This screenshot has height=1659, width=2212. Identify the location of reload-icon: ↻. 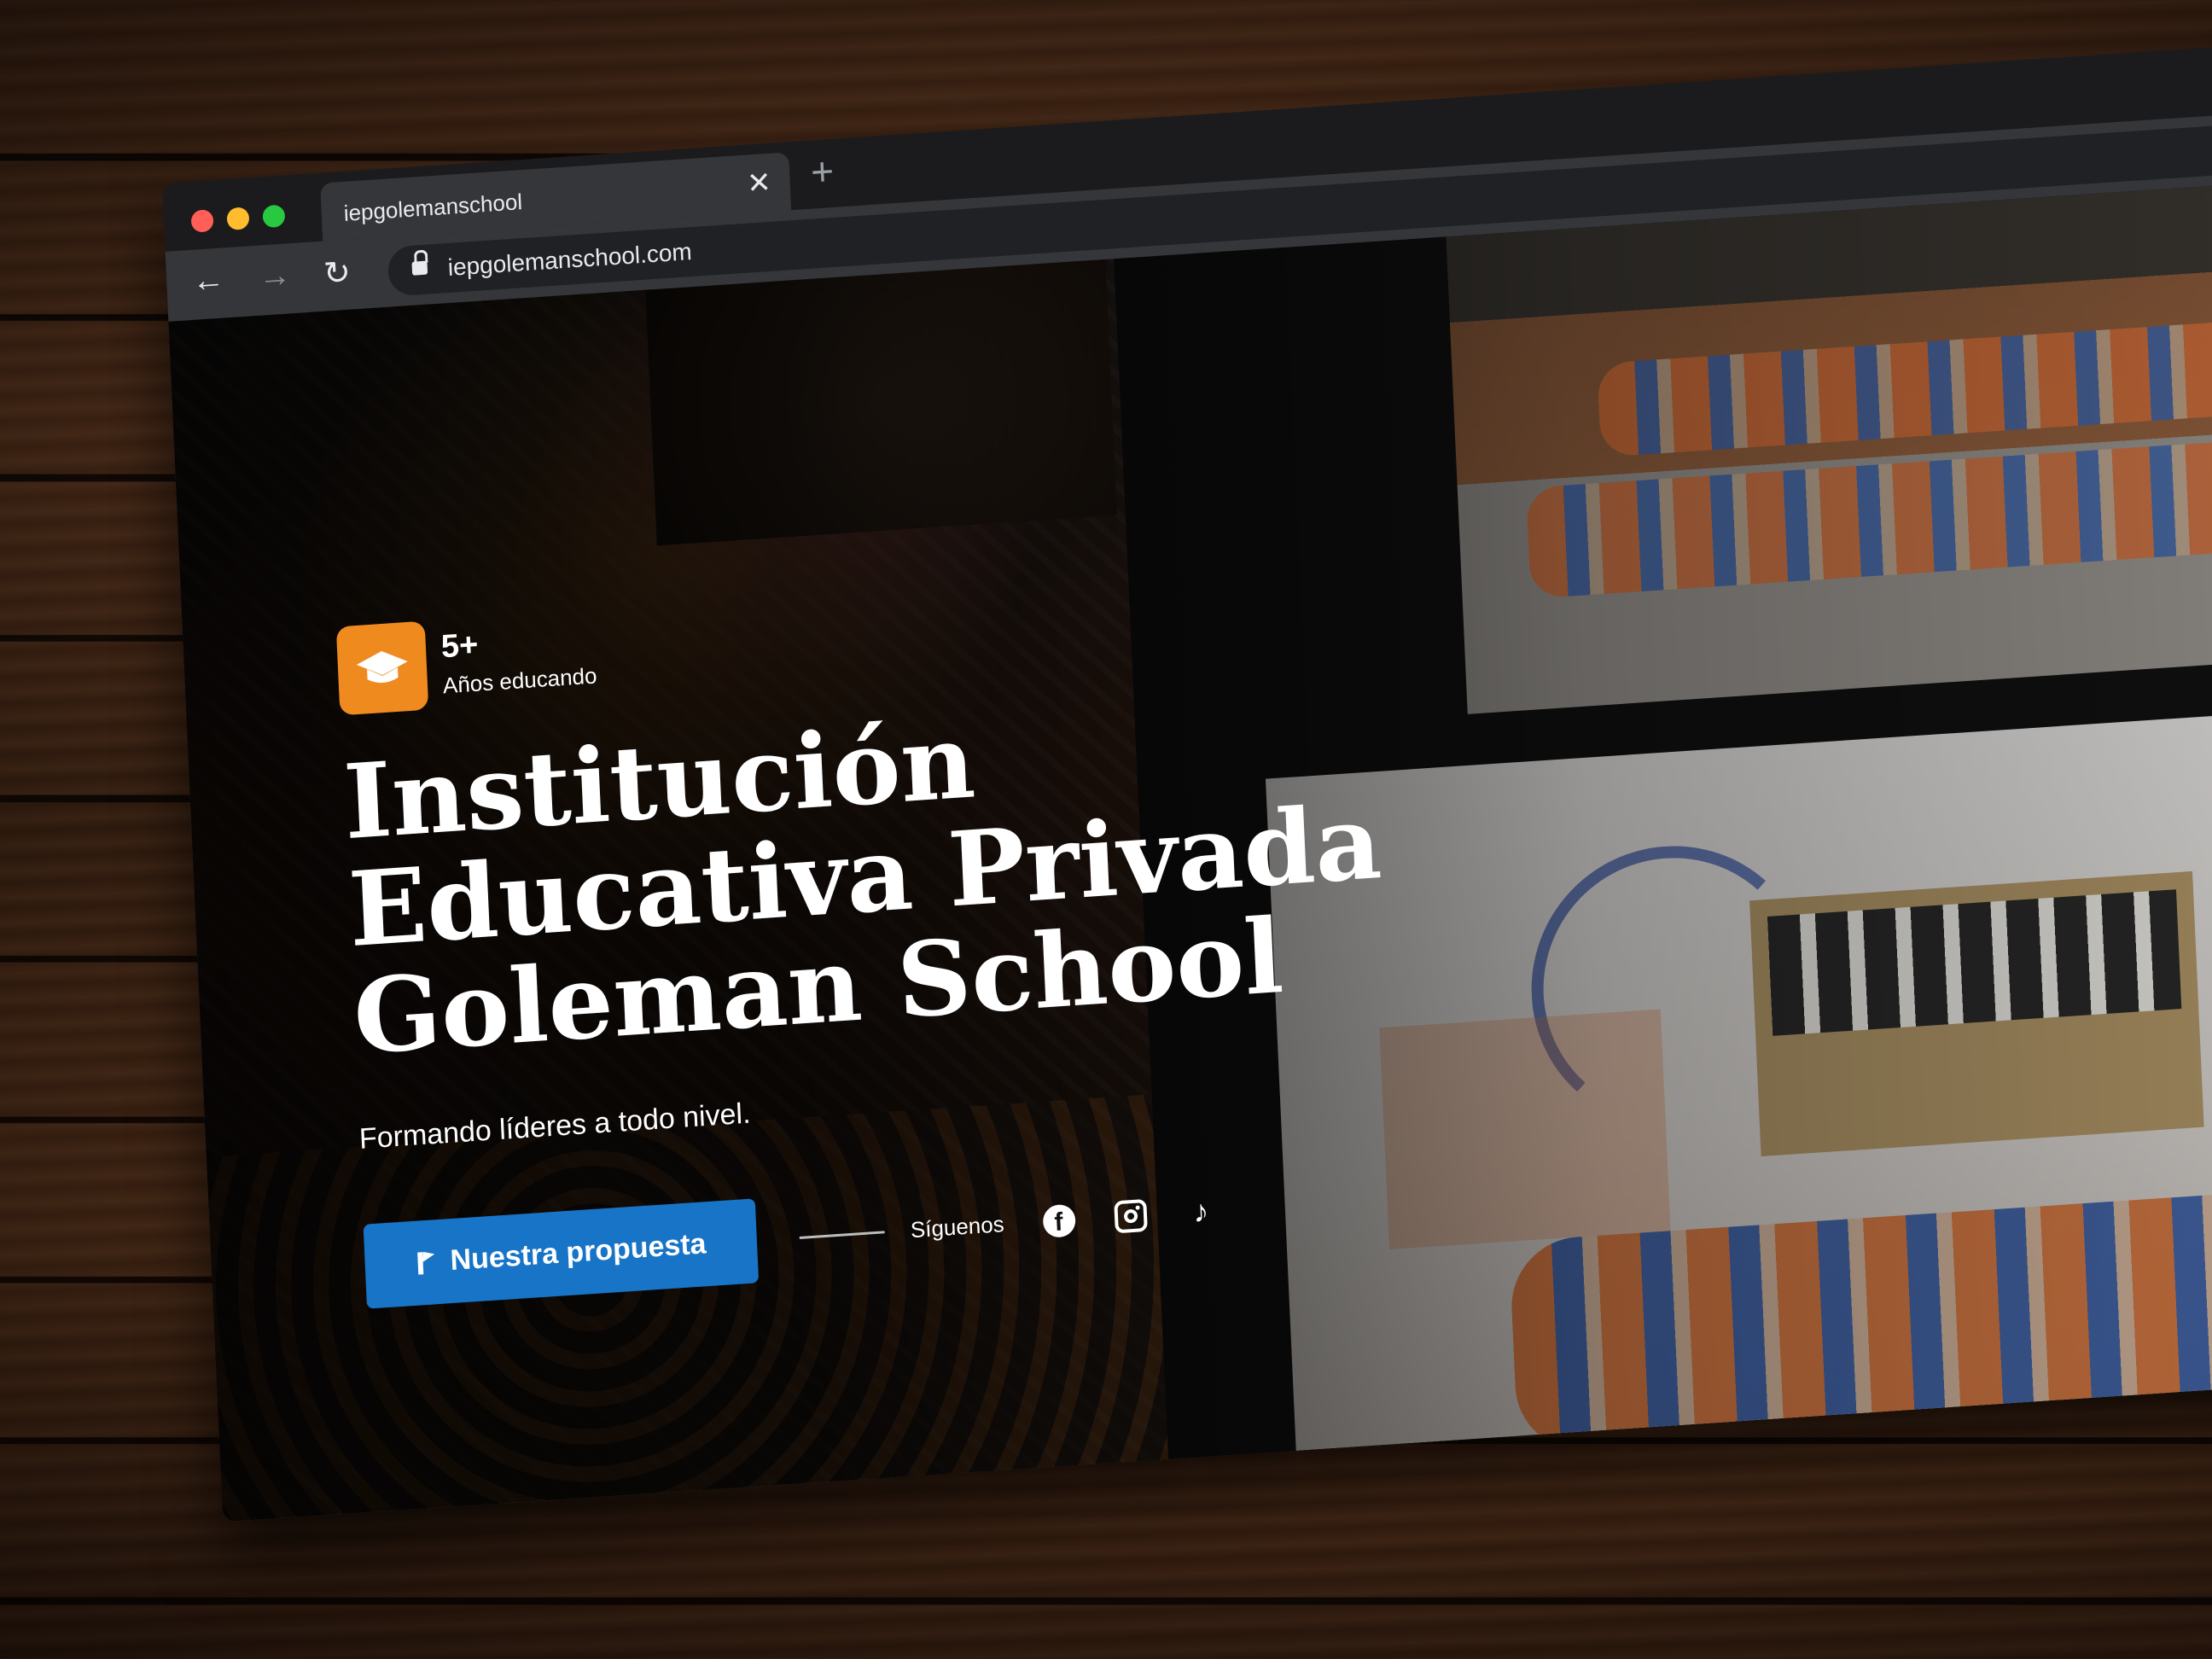
(337, 273).